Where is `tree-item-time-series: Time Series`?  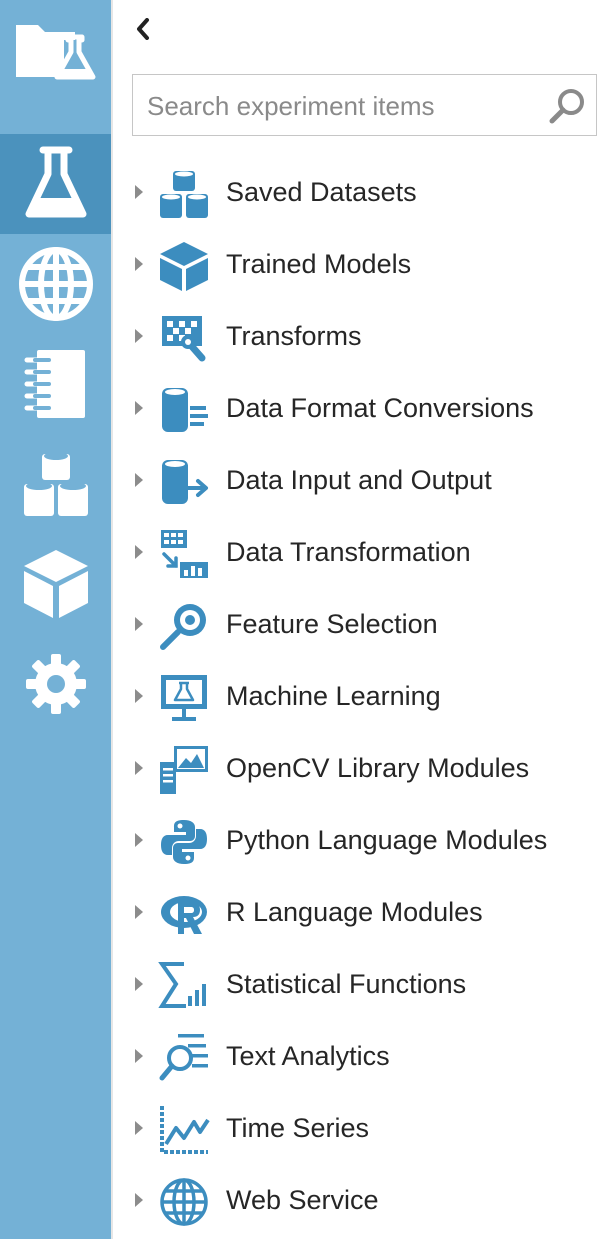
tree-item-time-series: Time Series is located at coordinates (362, 1128).